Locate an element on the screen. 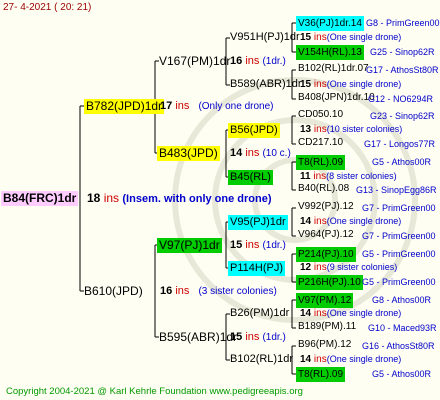  leaf-13: V97(PM).12 is located at coordinates (325, 300).